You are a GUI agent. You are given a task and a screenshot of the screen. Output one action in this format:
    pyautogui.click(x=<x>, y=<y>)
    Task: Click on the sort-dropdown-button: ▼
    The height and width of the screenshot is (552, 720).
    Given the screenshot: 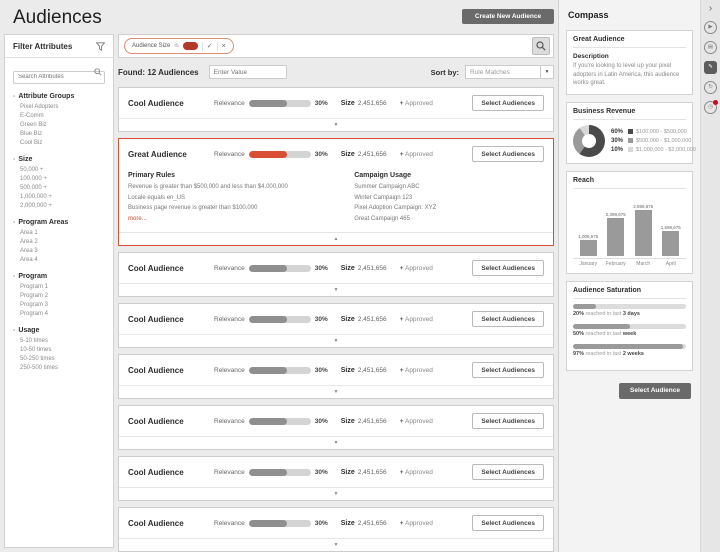 What is the action you would take?
    pyautogui.click(x=547, y=72)
    